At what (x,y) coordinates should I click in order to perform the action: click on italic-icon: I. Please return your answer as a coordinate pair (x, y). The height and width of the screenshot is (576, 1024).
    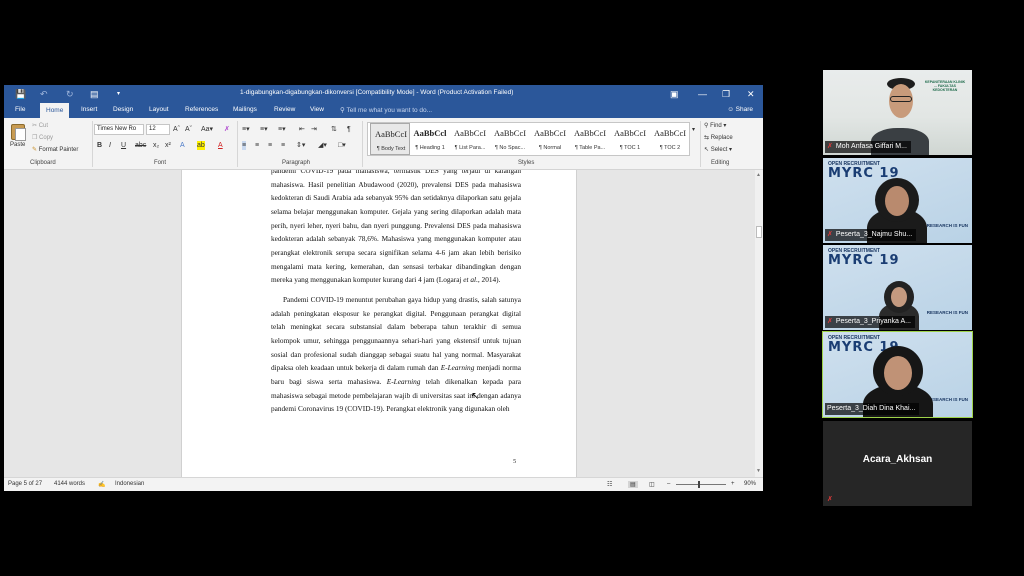
    Looking at the image, I should click on (110, 145).